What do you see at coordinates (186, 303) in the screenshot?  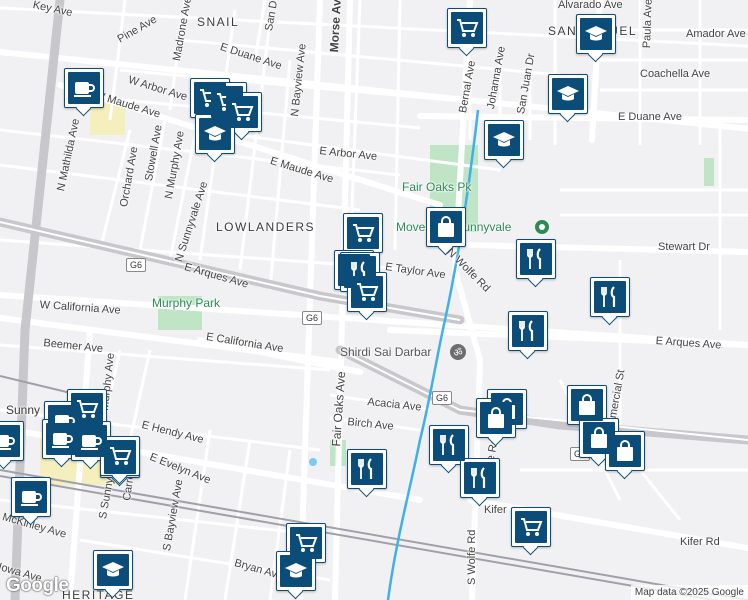 I see `label-murphy-park: Murphy Park` at bounding box center [186, 303].